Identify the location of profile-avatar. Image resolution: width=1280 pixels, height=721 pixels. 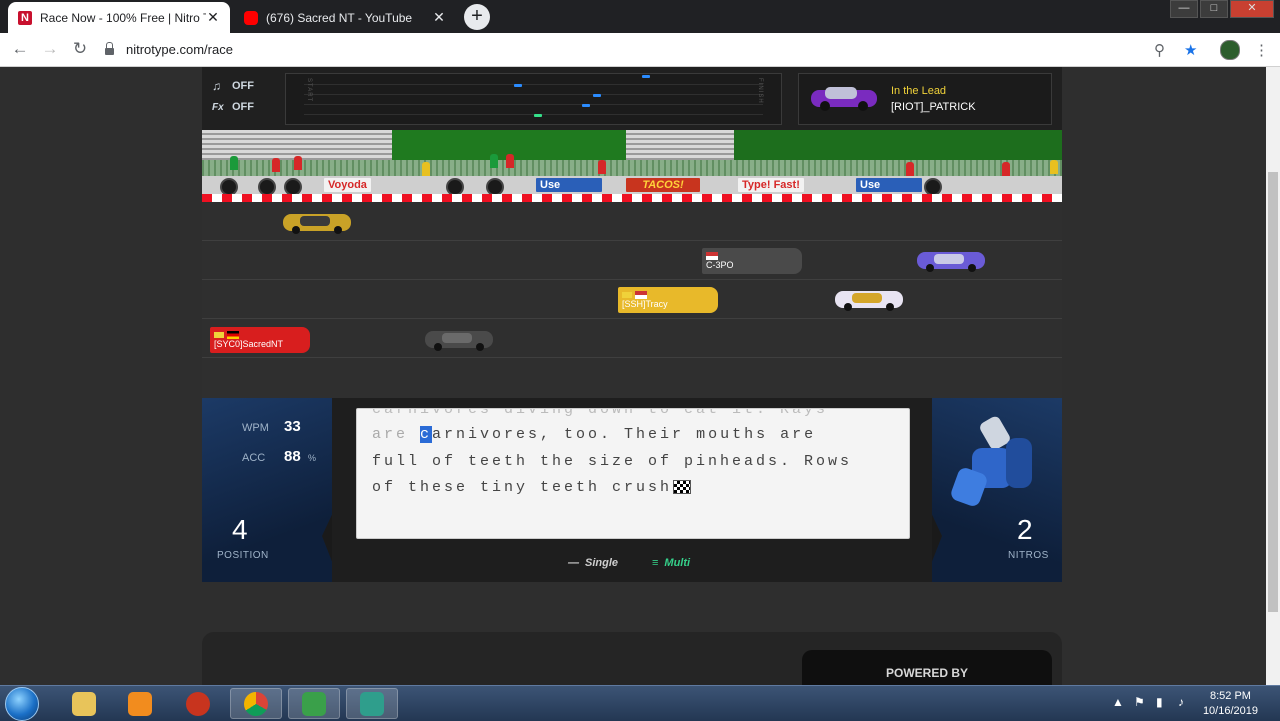
(1230, 50).